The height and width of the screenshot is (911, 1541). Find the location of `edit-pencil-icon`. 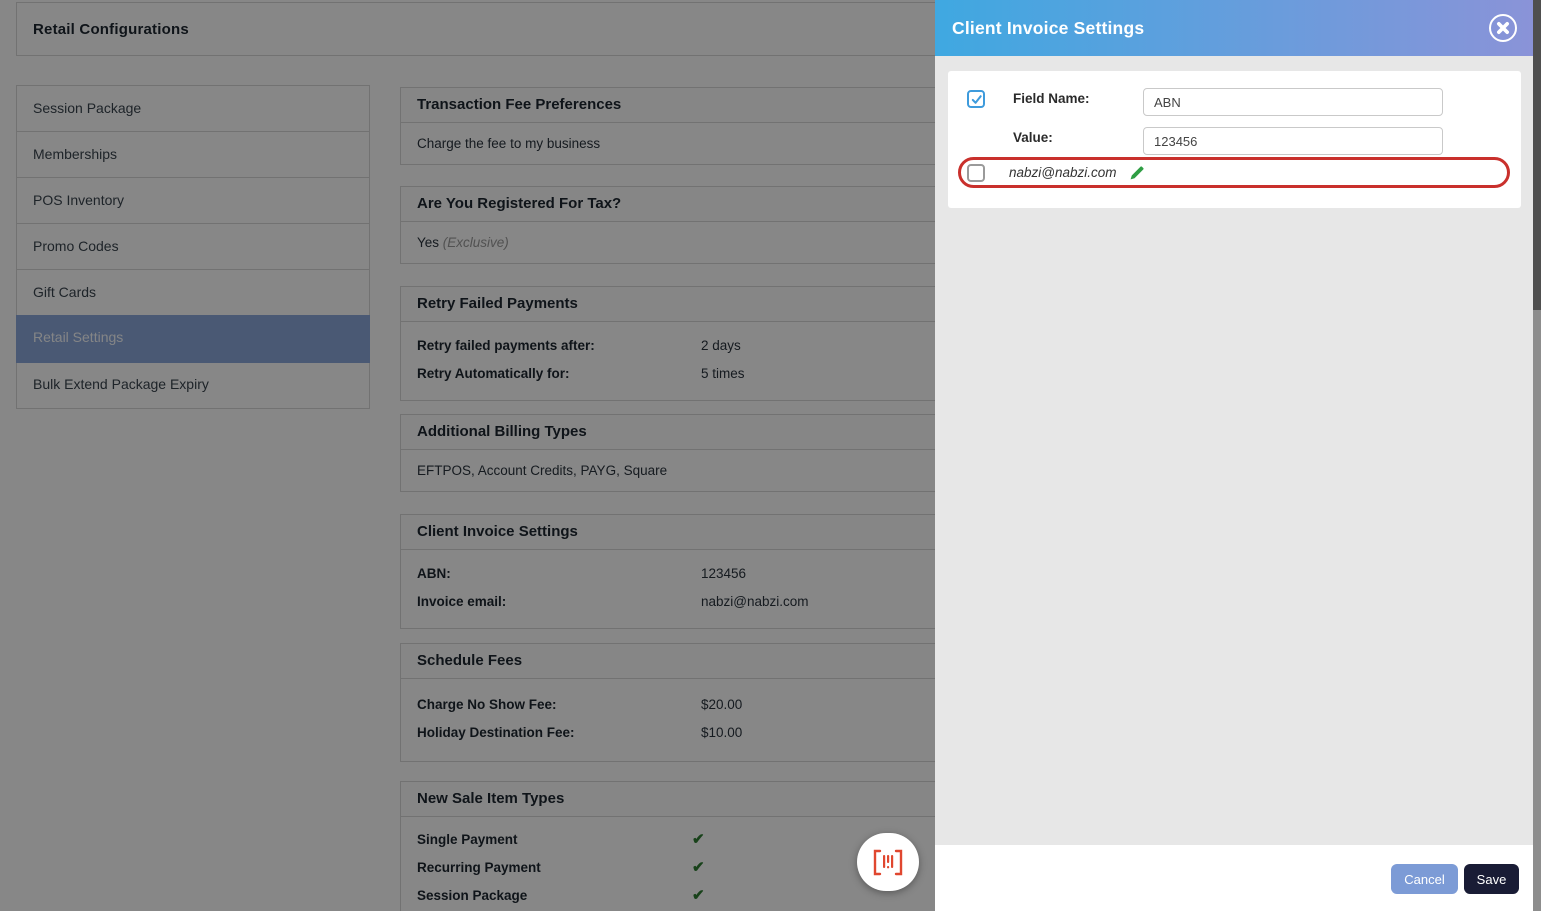

edit-pencil-icon is located at coordinates (1137, 172).